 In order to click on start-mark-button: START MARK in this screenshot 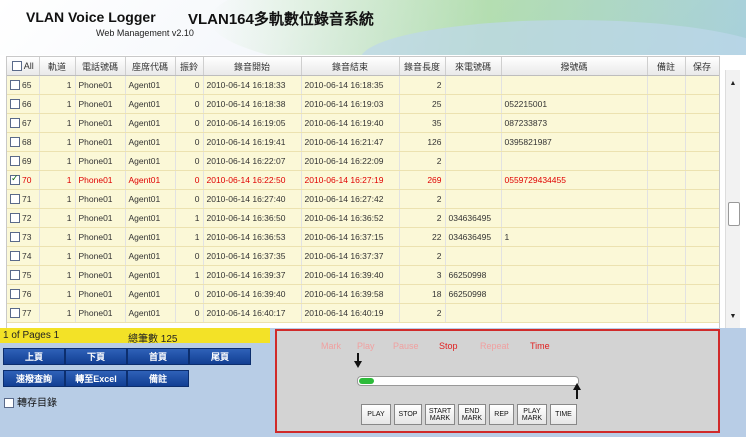, I will do `click(440, 414)`.